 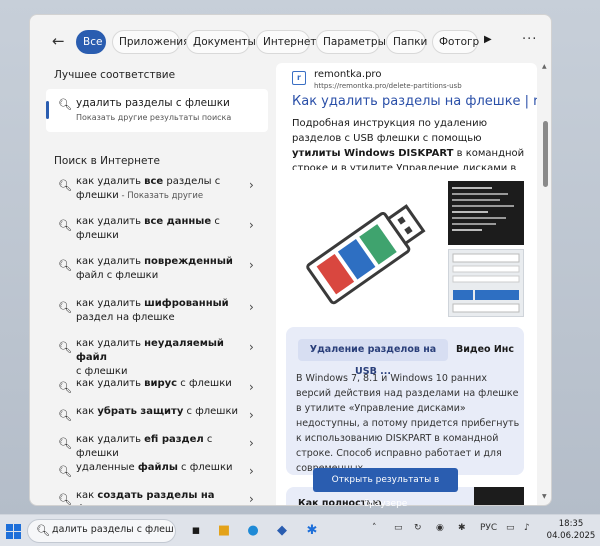 What do you see at coordinates (488, 39) in the screenshot?
I see `scroll-tabs-right-icon: ▶` at bounding box center [488, 39].